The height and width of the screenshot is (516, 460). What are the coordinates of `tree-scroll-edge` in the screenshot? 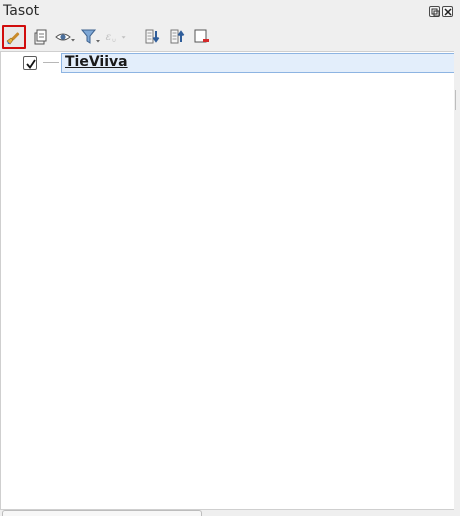 It's located at (457, 280).